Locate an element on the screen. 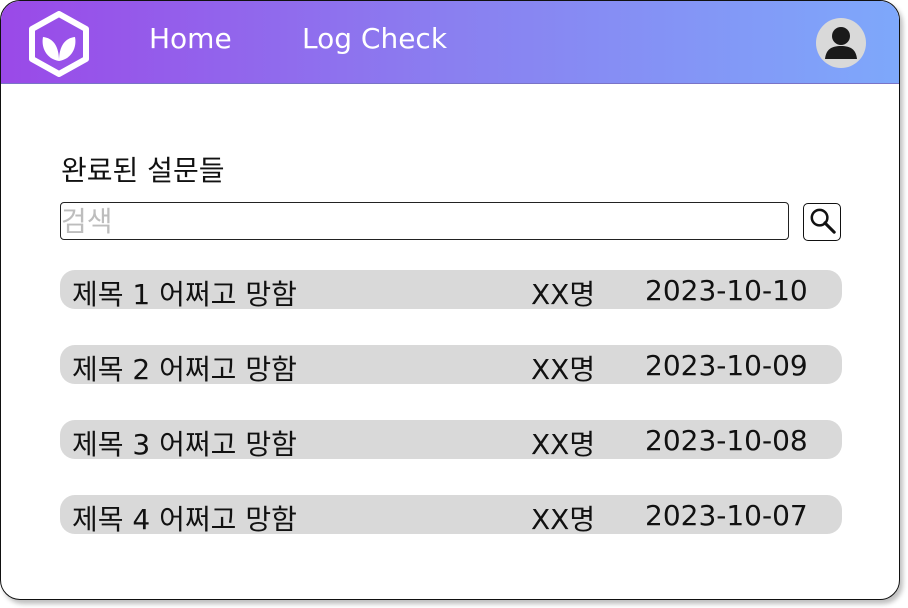 The width and height of the screenshot is (908, 608). search-input is located at coordinates (424, 221).